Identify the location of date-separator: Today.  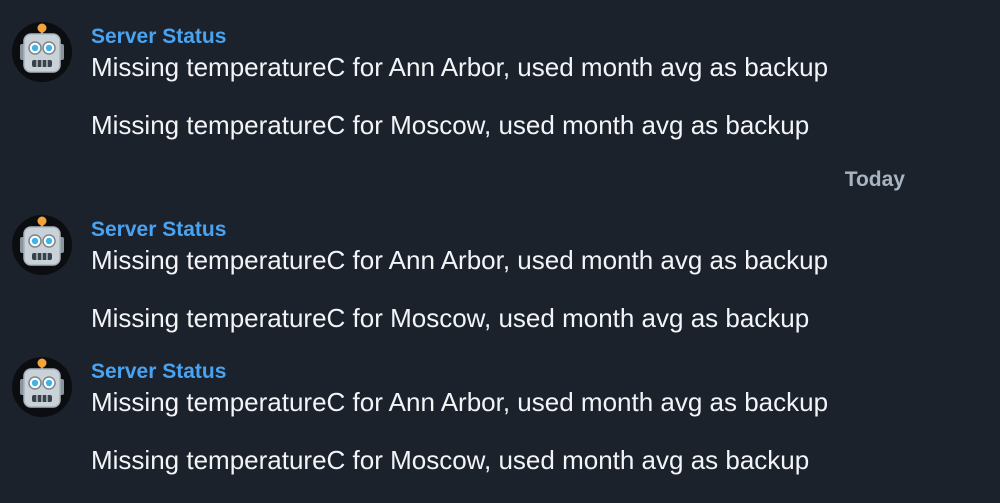
(874, 179).